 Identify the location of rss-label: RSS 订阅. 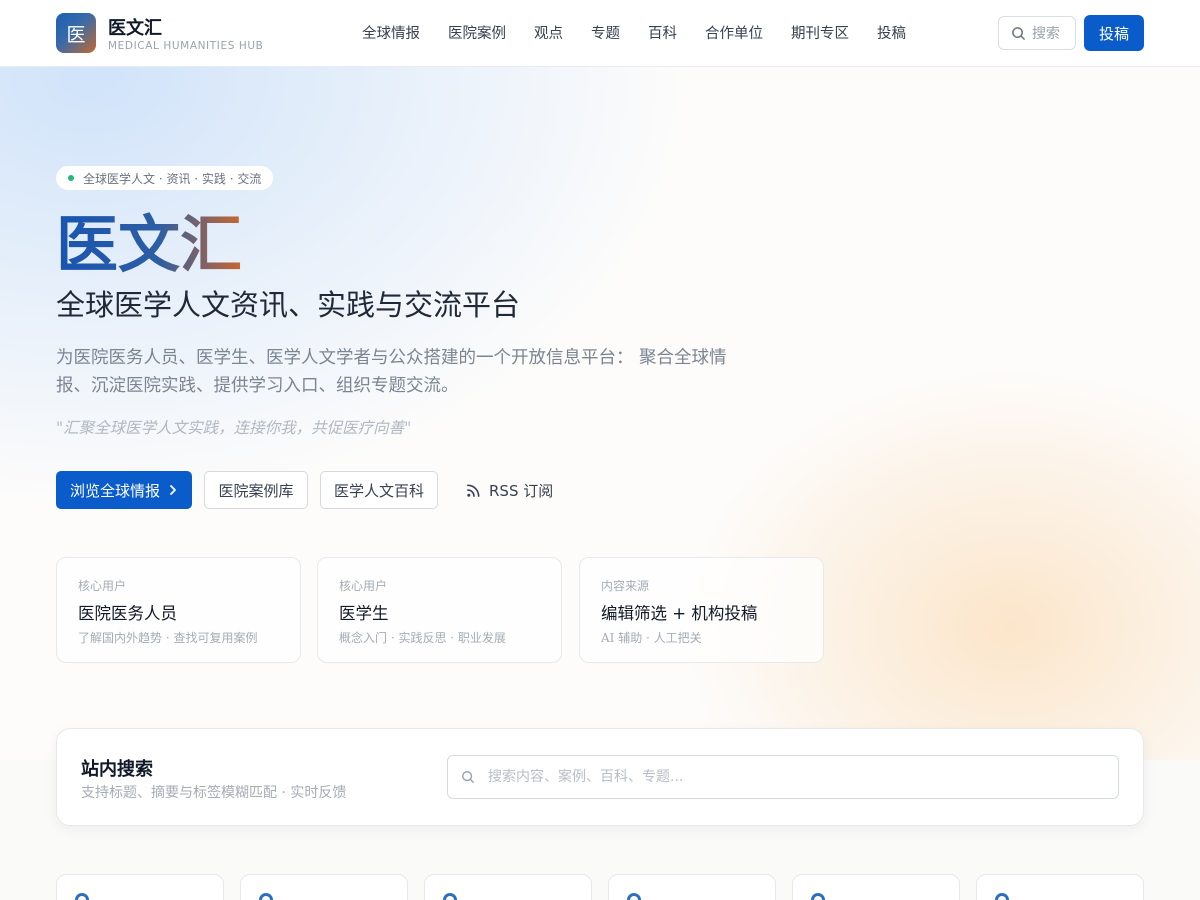
(521, 490).